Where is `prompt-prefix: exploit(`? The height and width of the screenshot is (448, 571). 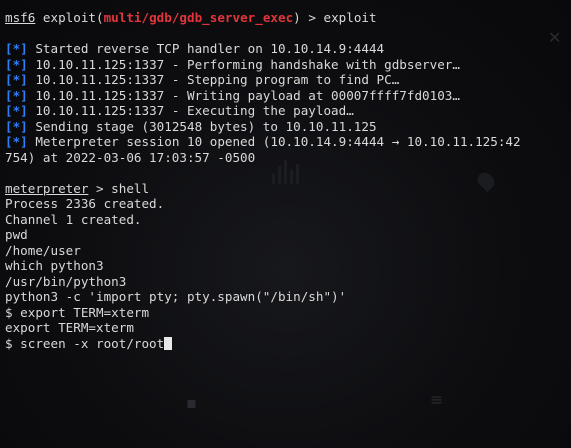
prompt-prefix: exploit( is located at coordinates (69, 17).